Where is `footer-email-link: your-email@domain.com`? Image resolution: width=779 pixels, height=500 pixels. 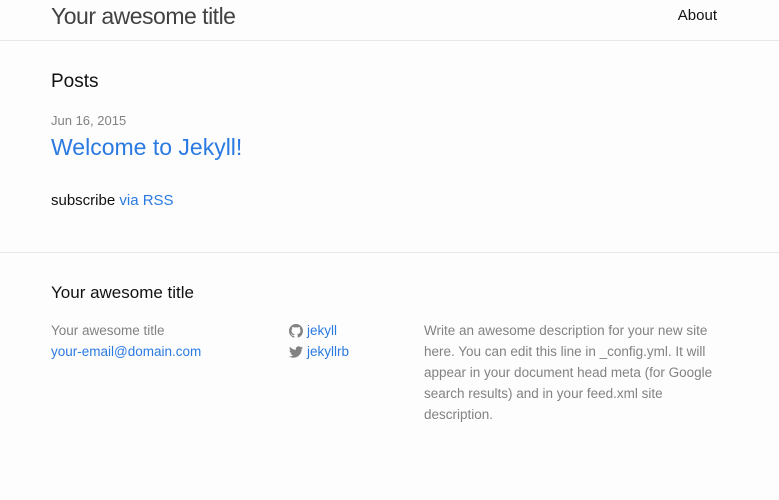
footer-email-link: your-email@domain.com is located at coordinates (126, 351).